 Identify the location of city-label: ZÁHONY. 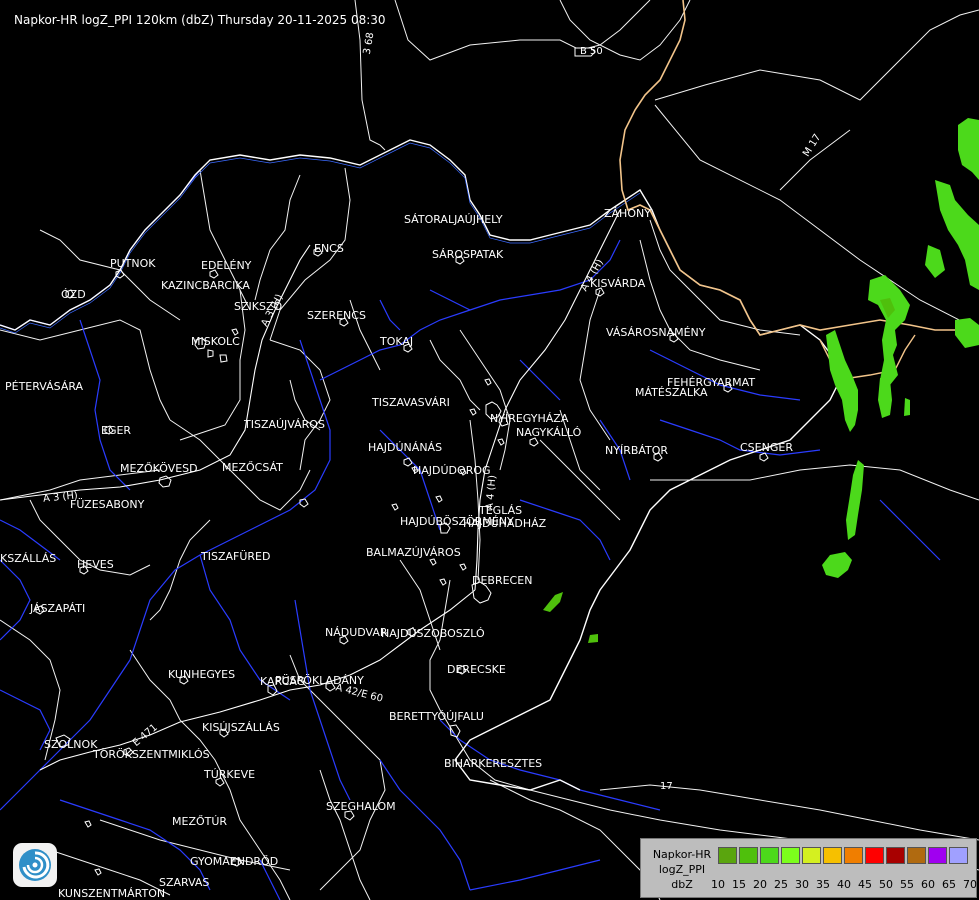
(627, 213).